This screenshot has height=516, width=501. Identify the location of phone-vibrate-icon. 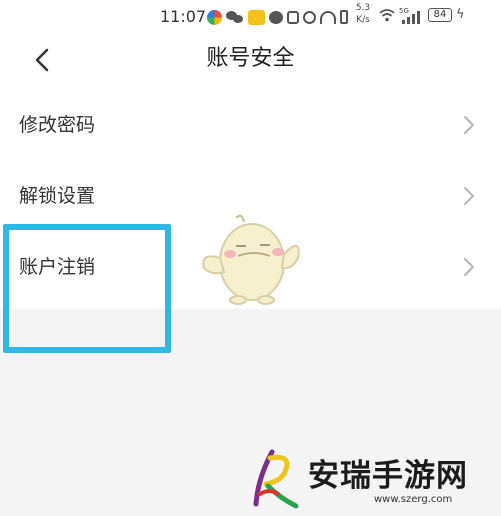
(344, 17).